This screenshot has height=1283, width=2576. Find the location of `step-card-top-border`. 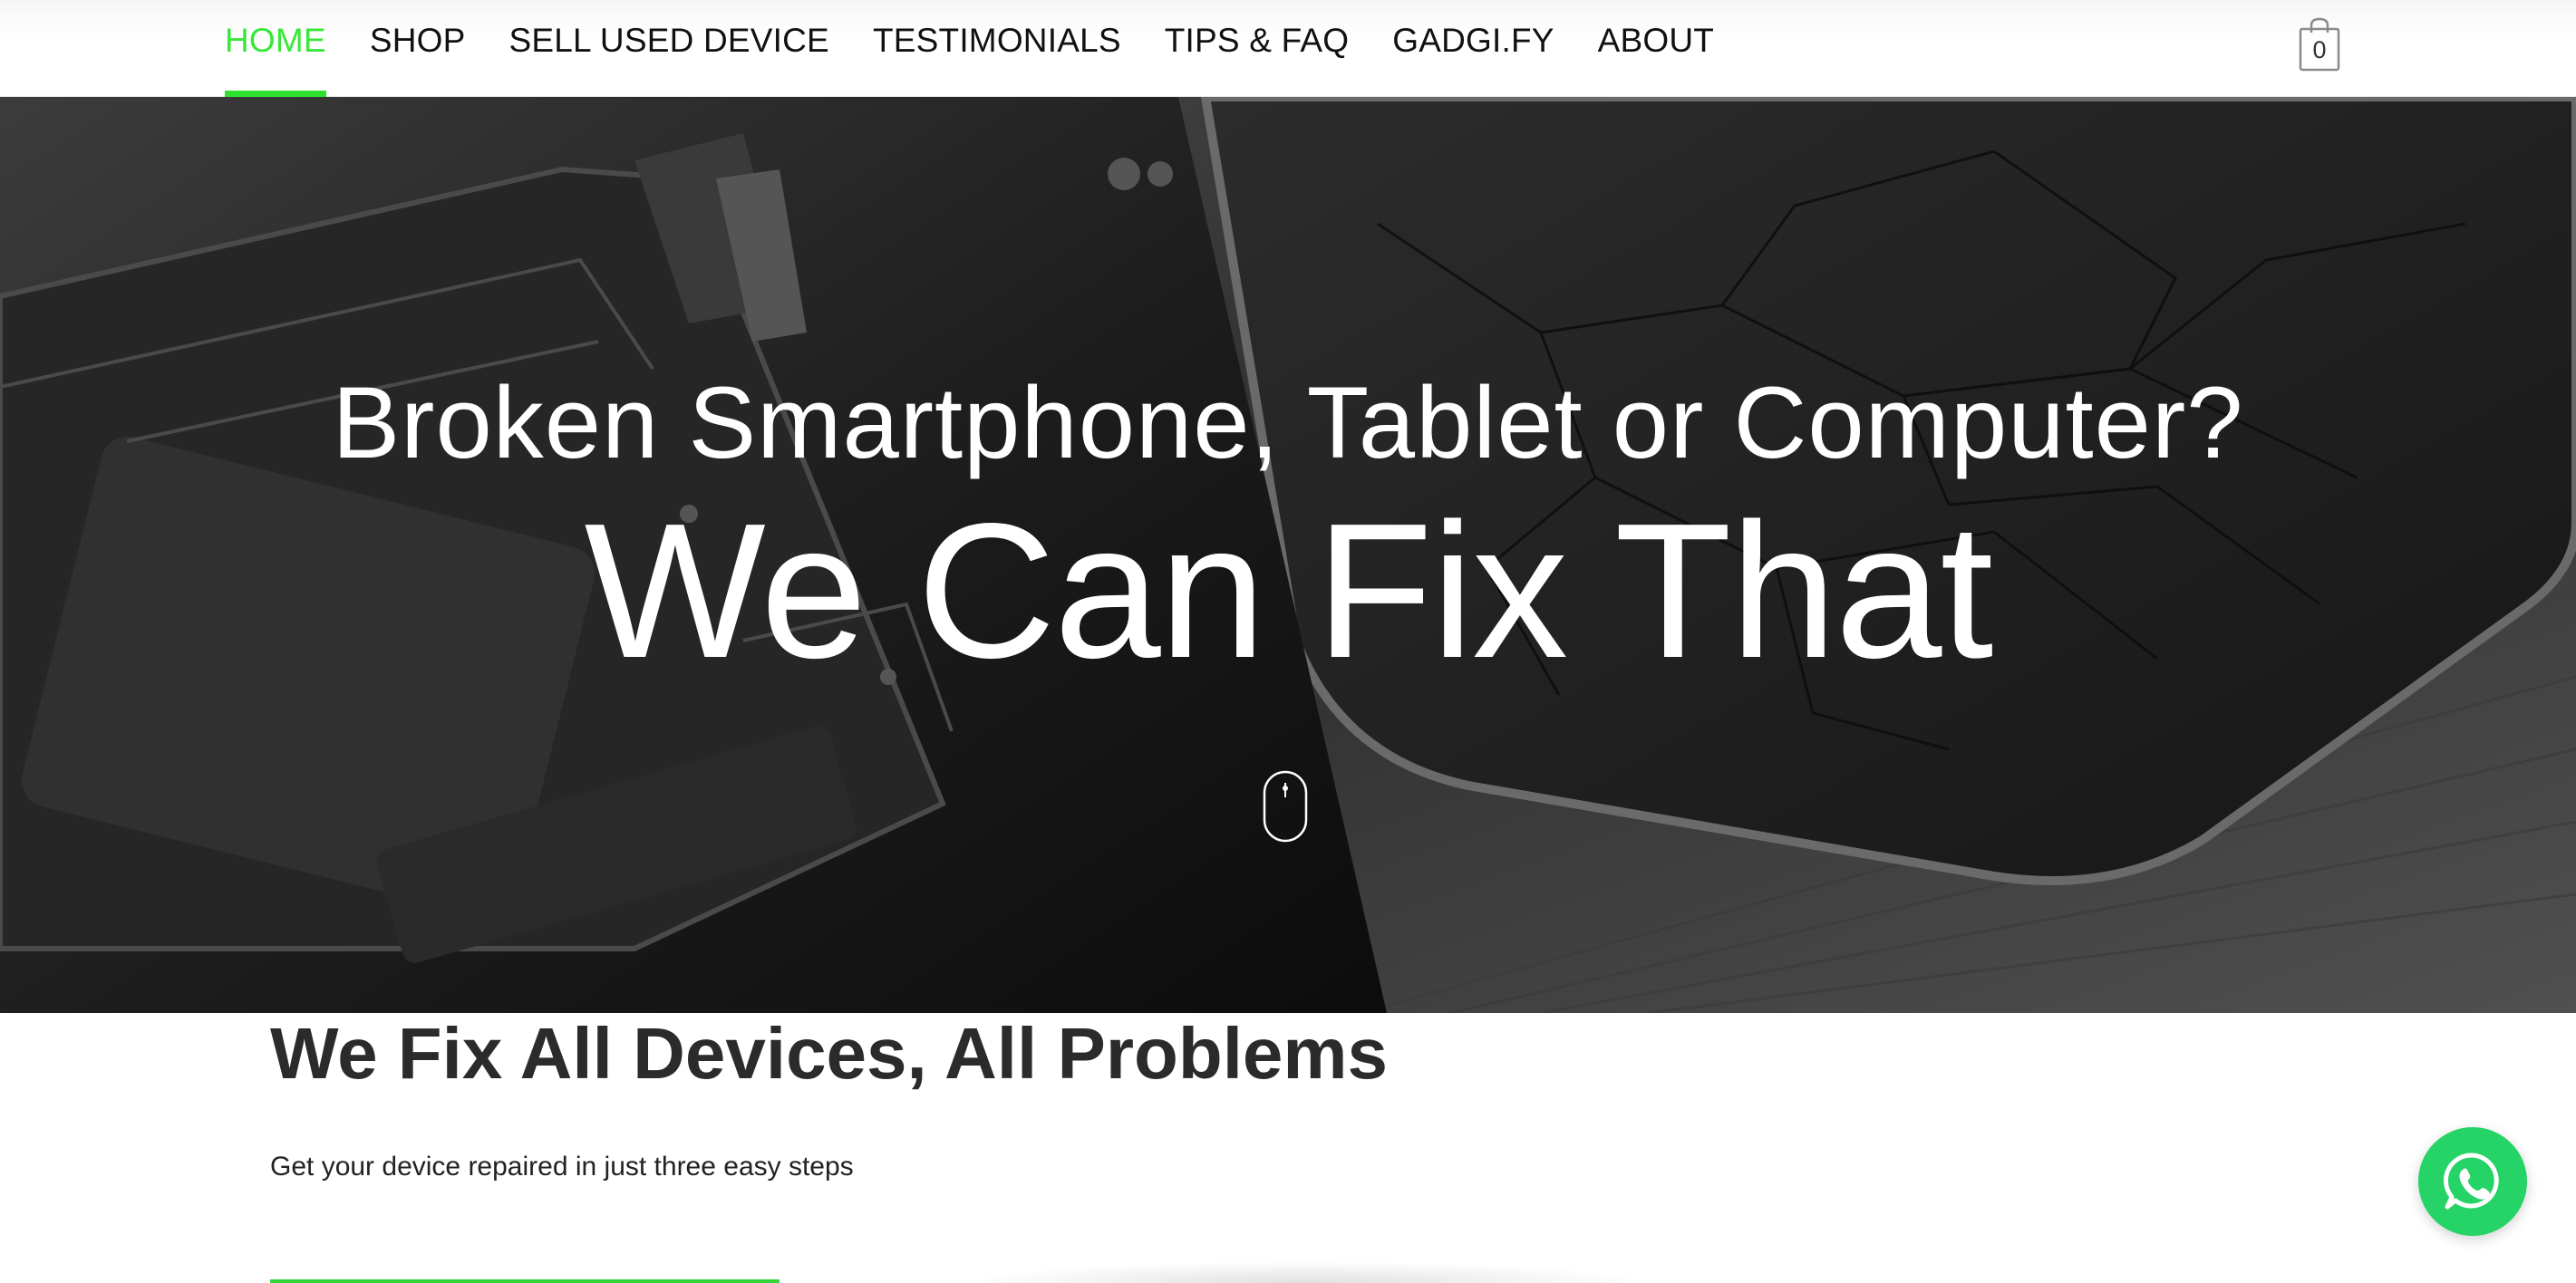

step-card-top-border is located at coordinates (525, 1281).